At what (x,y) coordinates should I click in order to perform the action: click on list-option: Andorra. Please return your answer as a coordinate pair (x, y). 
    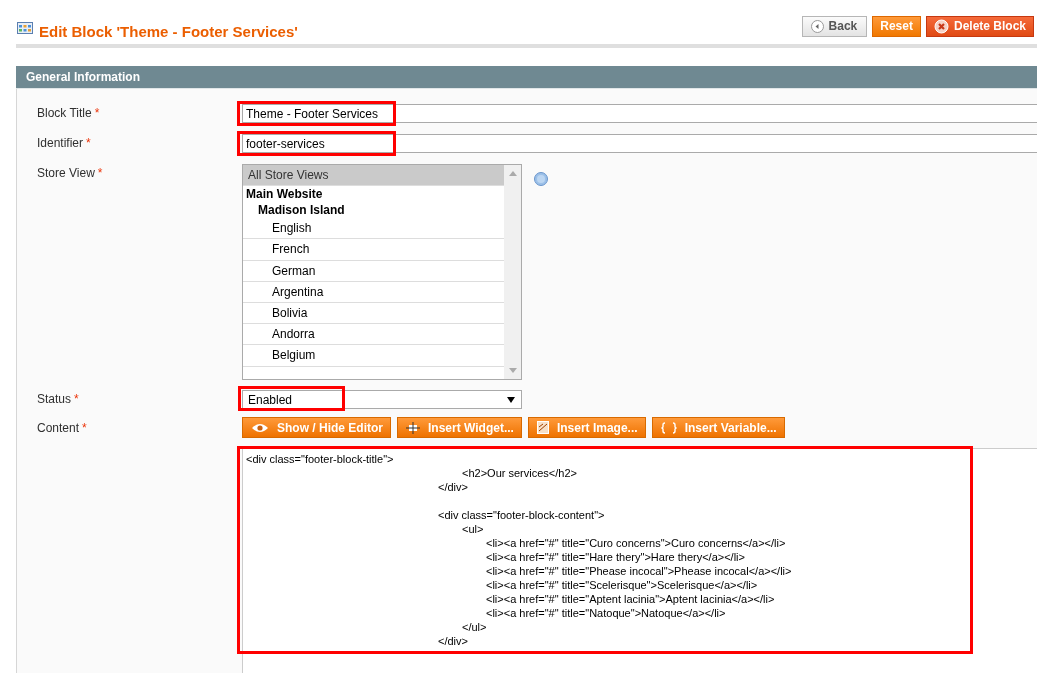
    Looking at the image, I should click on (373, 335).